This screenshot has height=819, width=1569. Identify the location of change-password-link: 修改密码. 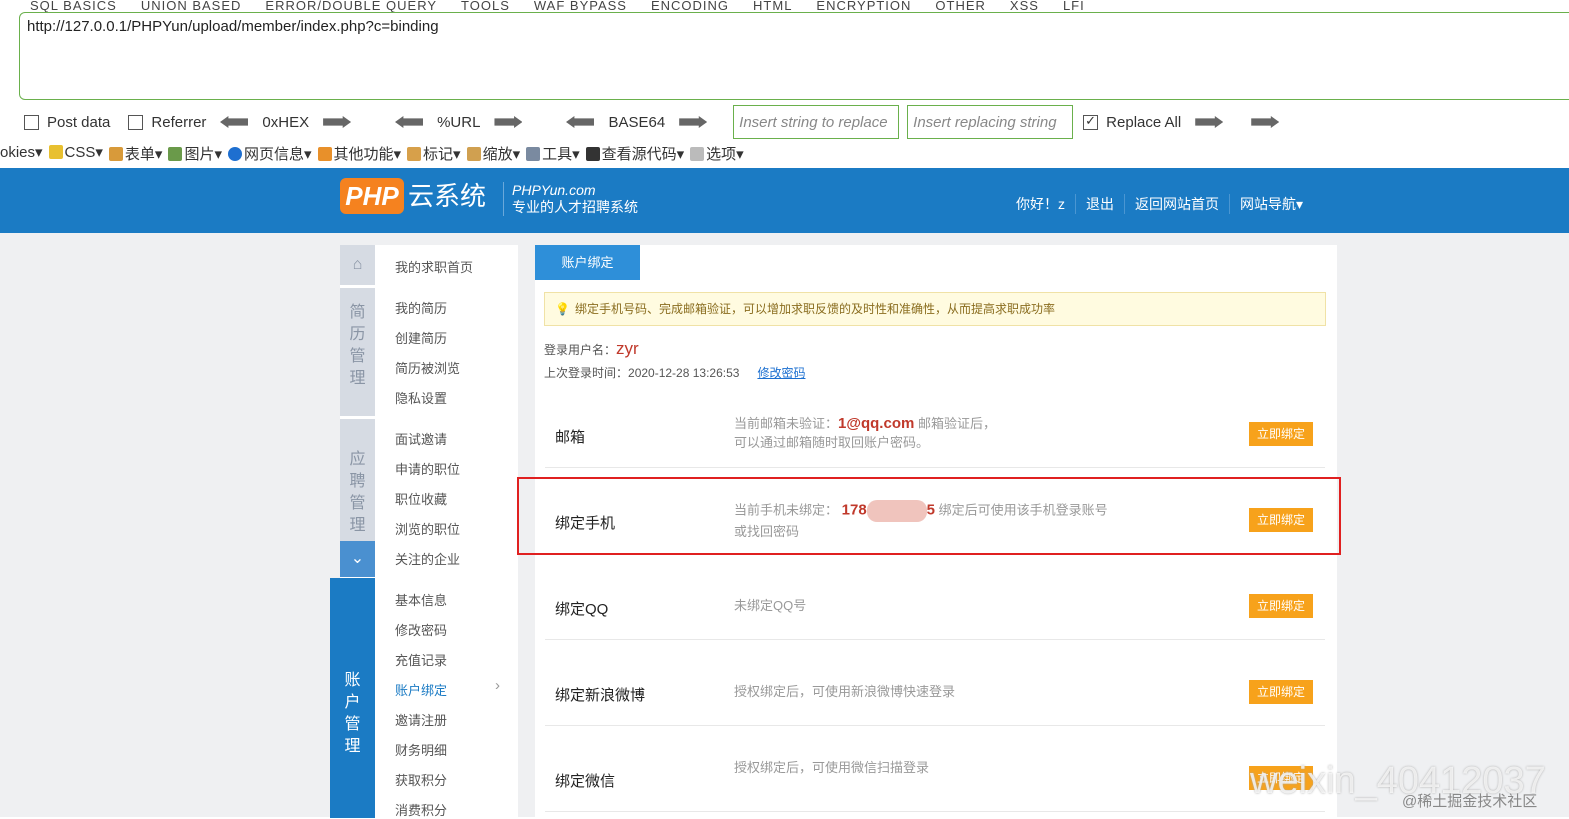
(781, 373).